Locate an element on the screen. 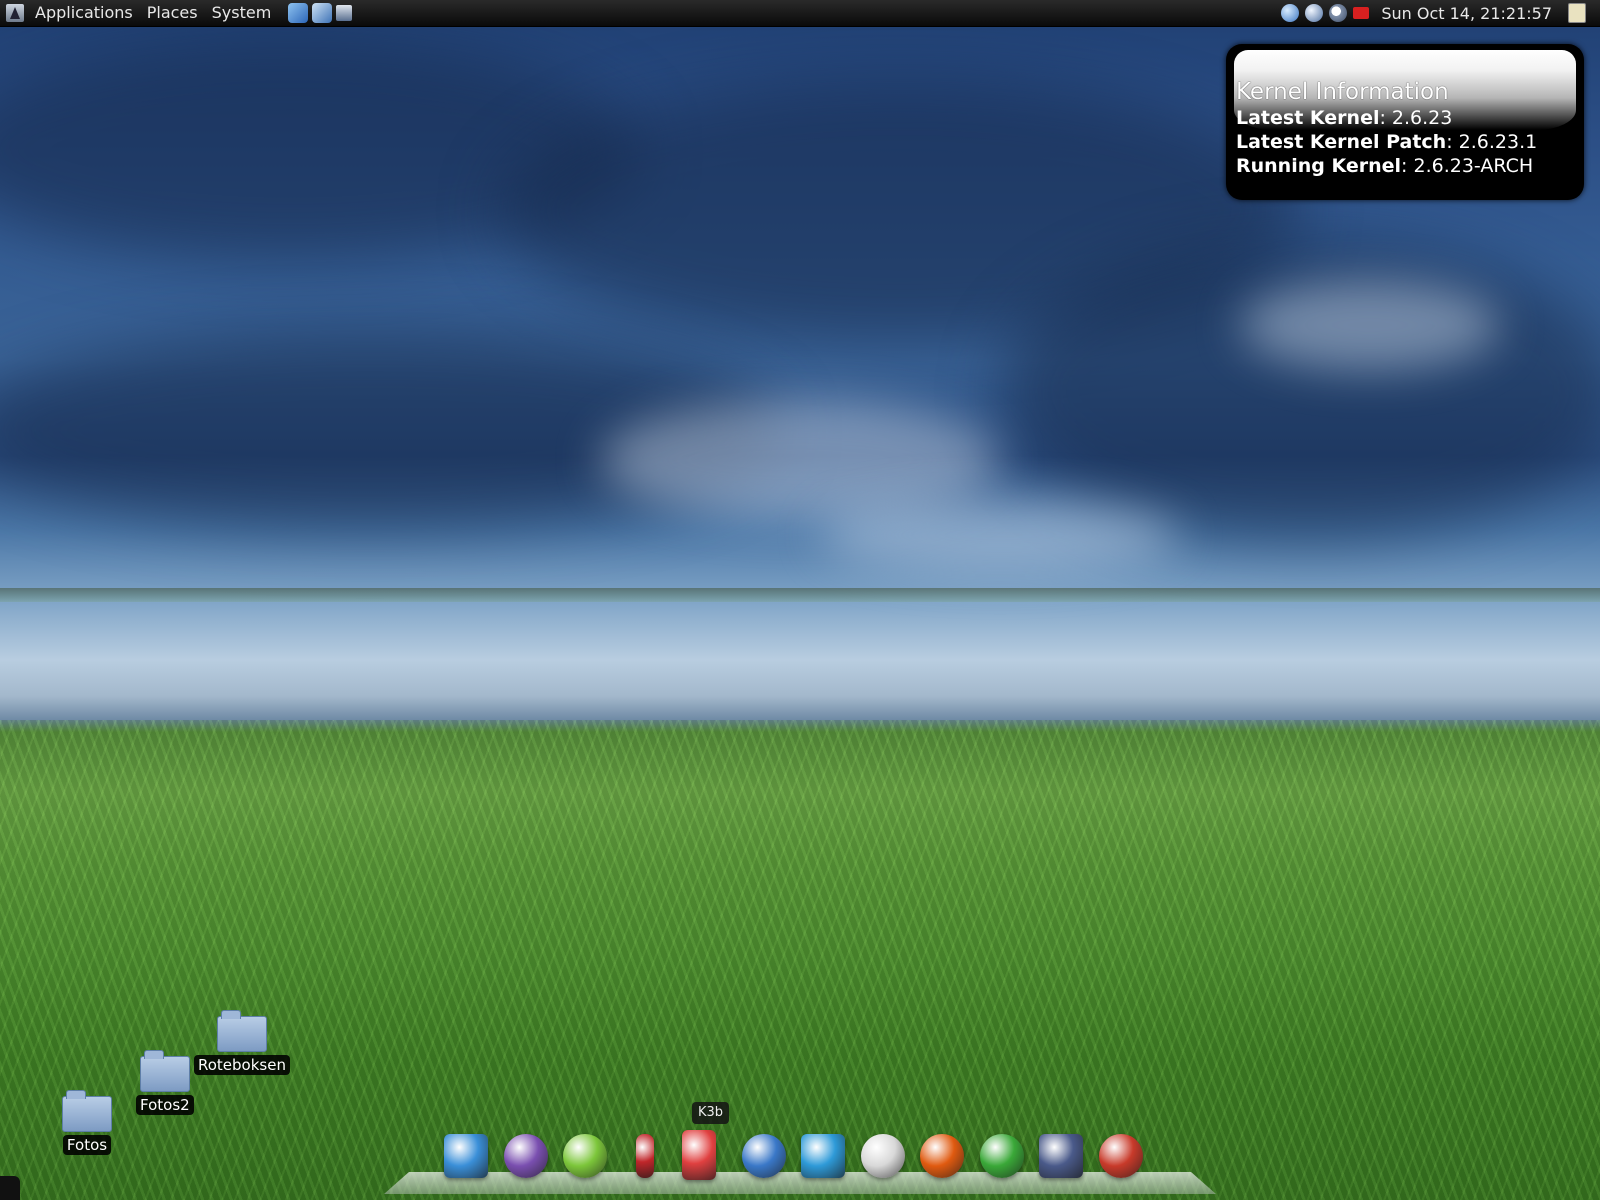 The width and height of the screenshot is (1600, 1200). k3b-icon is located at coordinates (699, 1155).